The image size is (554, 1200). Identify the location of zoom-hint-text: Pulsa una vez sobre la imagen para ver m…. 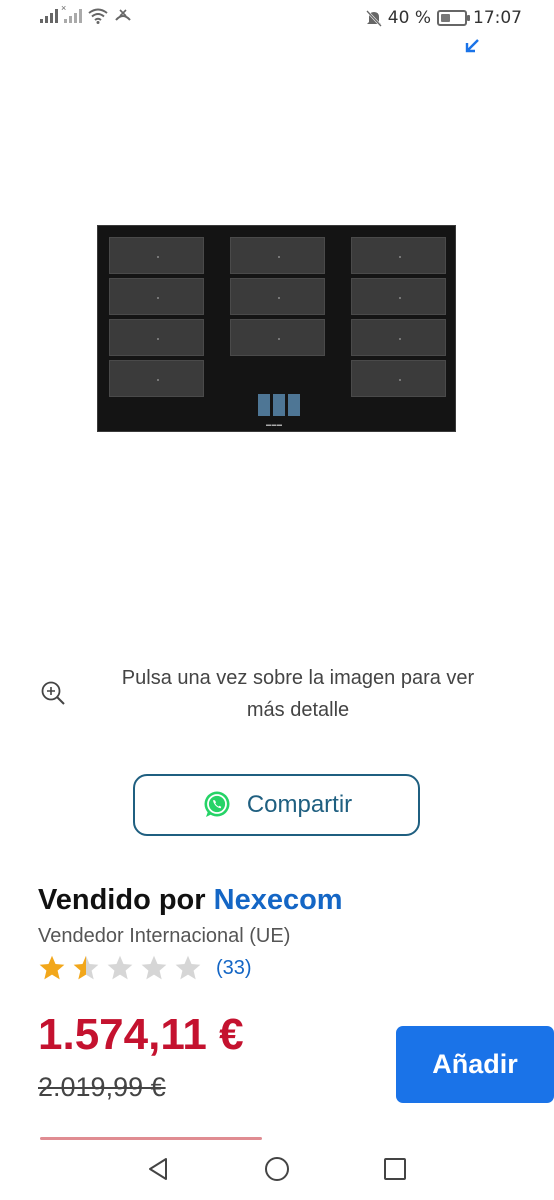
(298, 694).